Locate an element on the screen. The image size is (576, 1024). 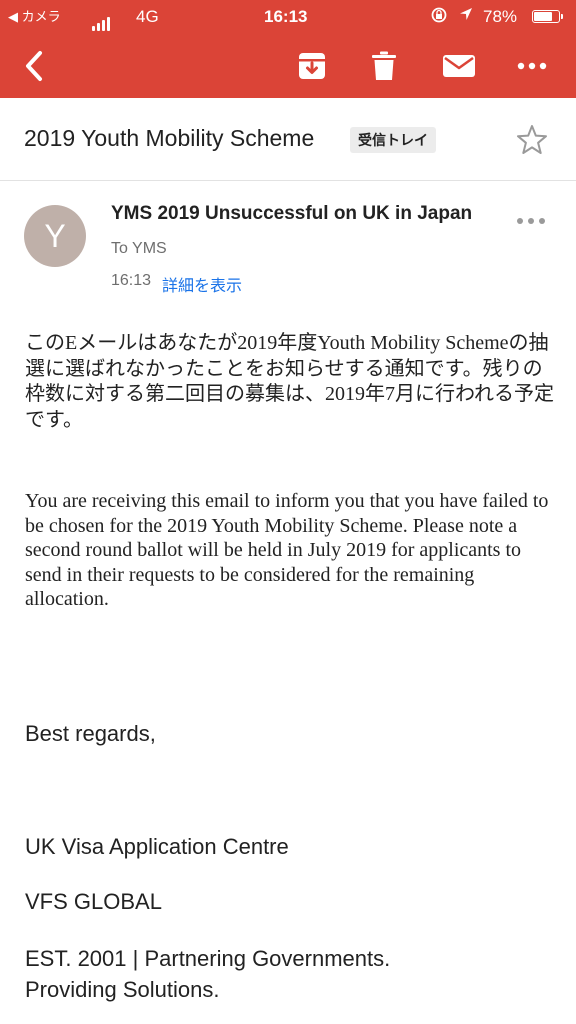
back-icon is located at coordinates (34, 66).